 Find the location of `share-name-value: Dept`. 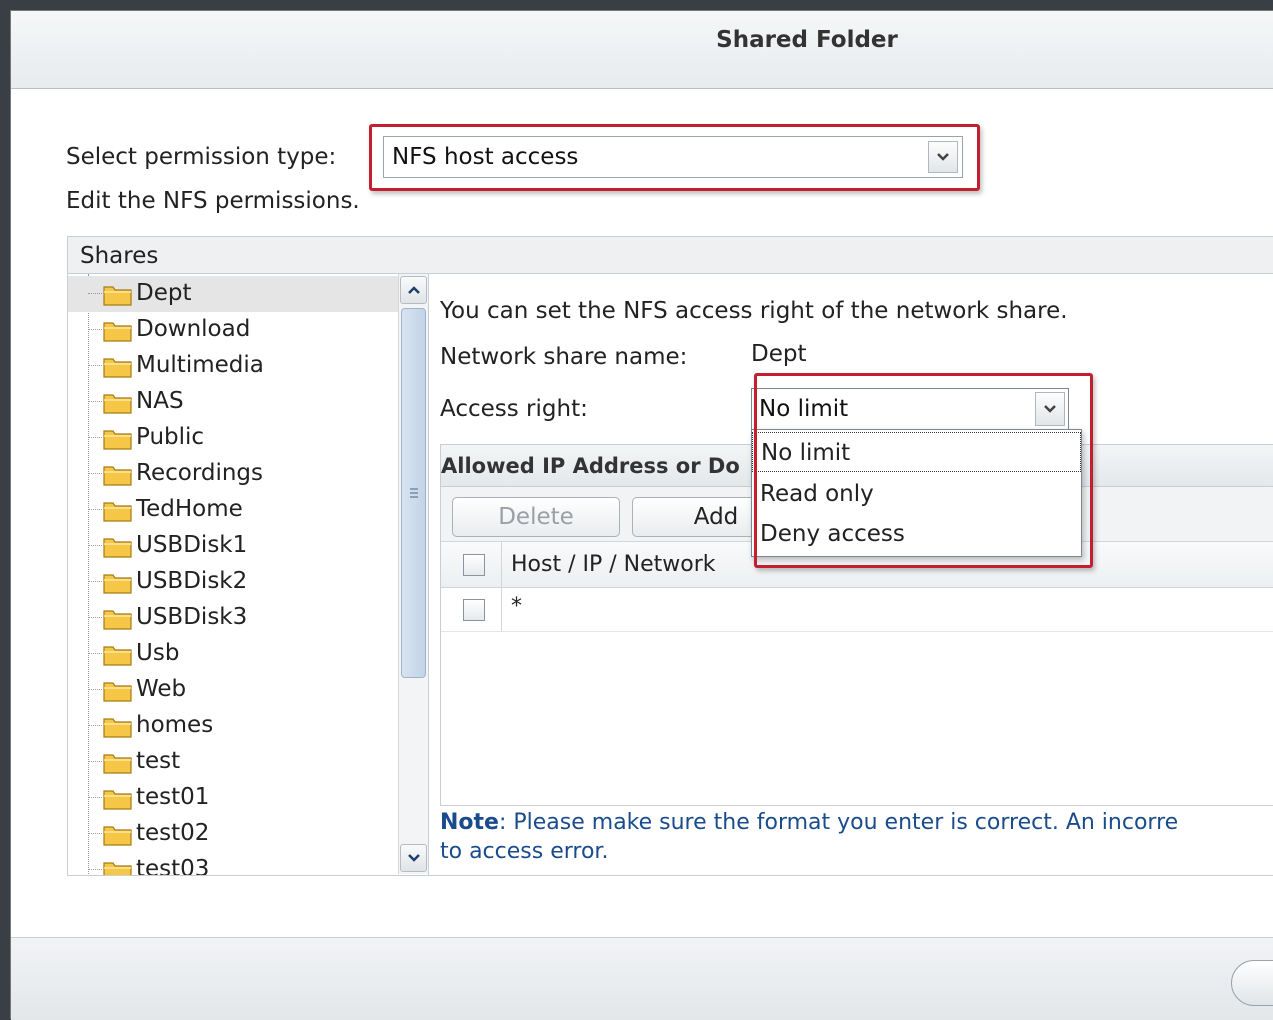

share-name-value: Dept is located at coordinates (779, 354).